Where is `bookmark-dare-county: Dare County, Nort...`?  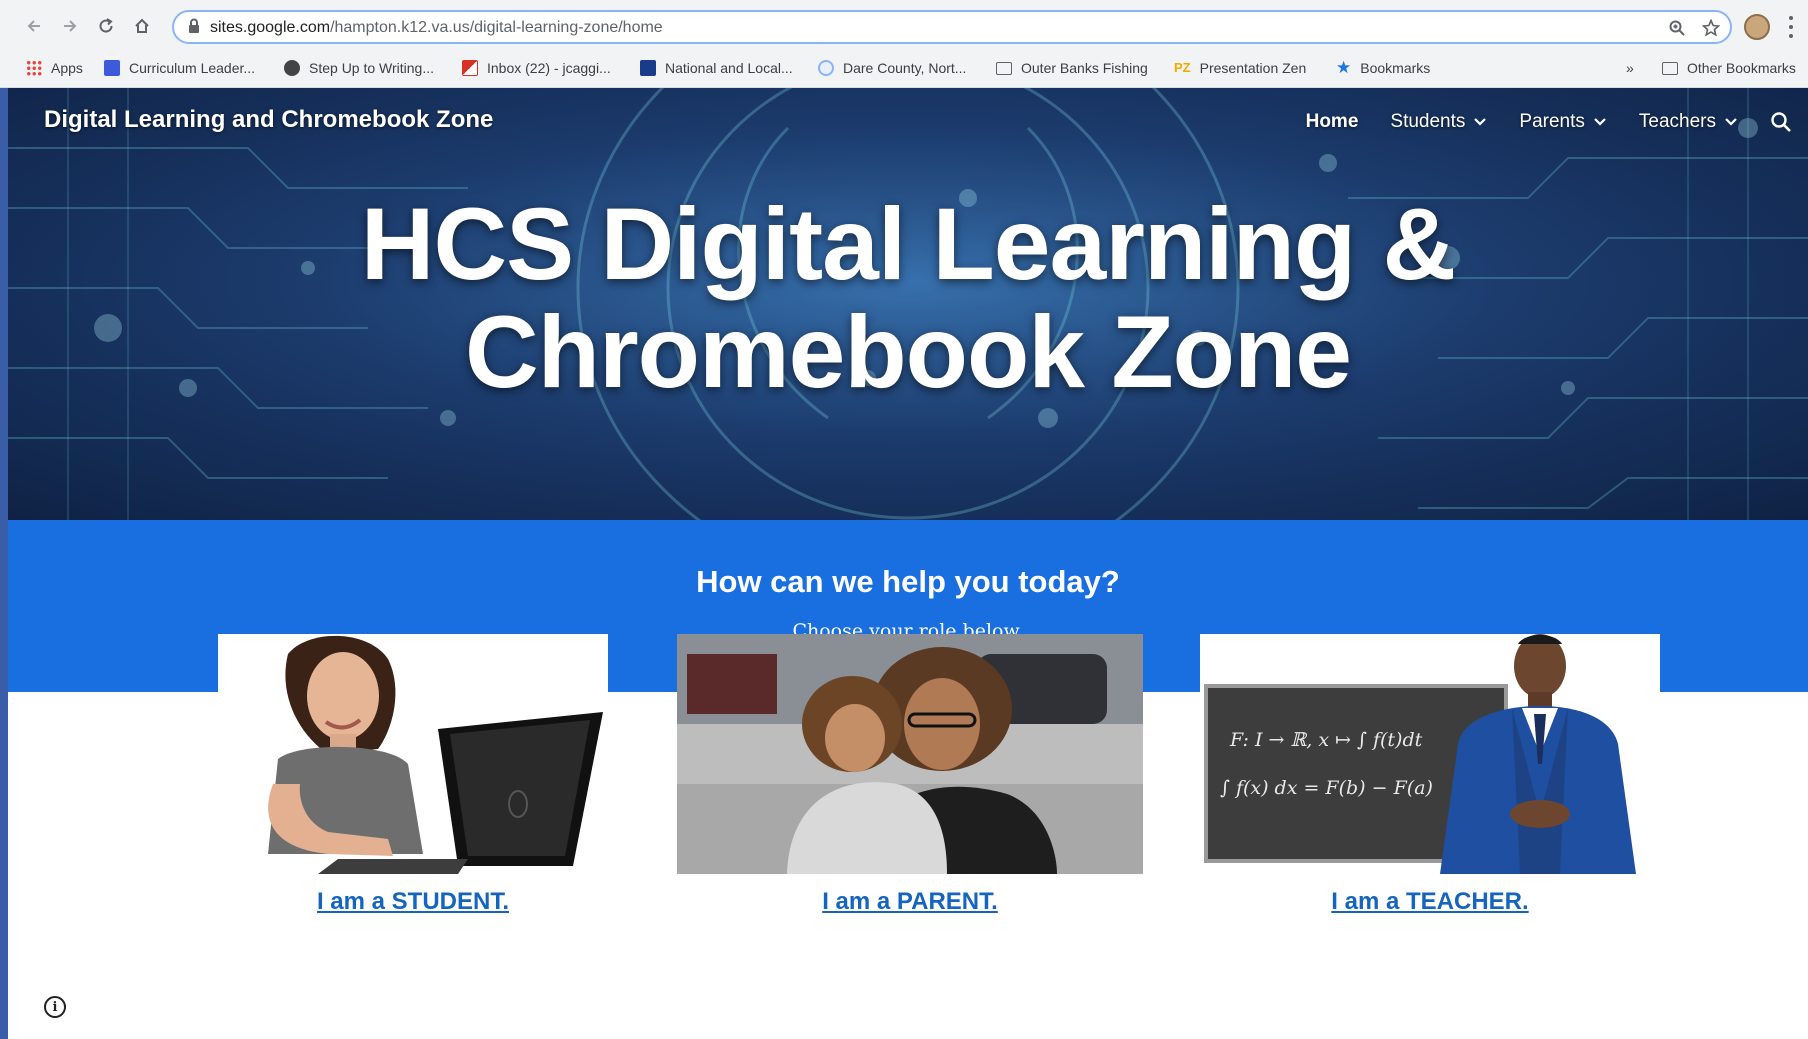 bookmark-dare-county: Dare County, Nort... is located at coordinates (892, 68).